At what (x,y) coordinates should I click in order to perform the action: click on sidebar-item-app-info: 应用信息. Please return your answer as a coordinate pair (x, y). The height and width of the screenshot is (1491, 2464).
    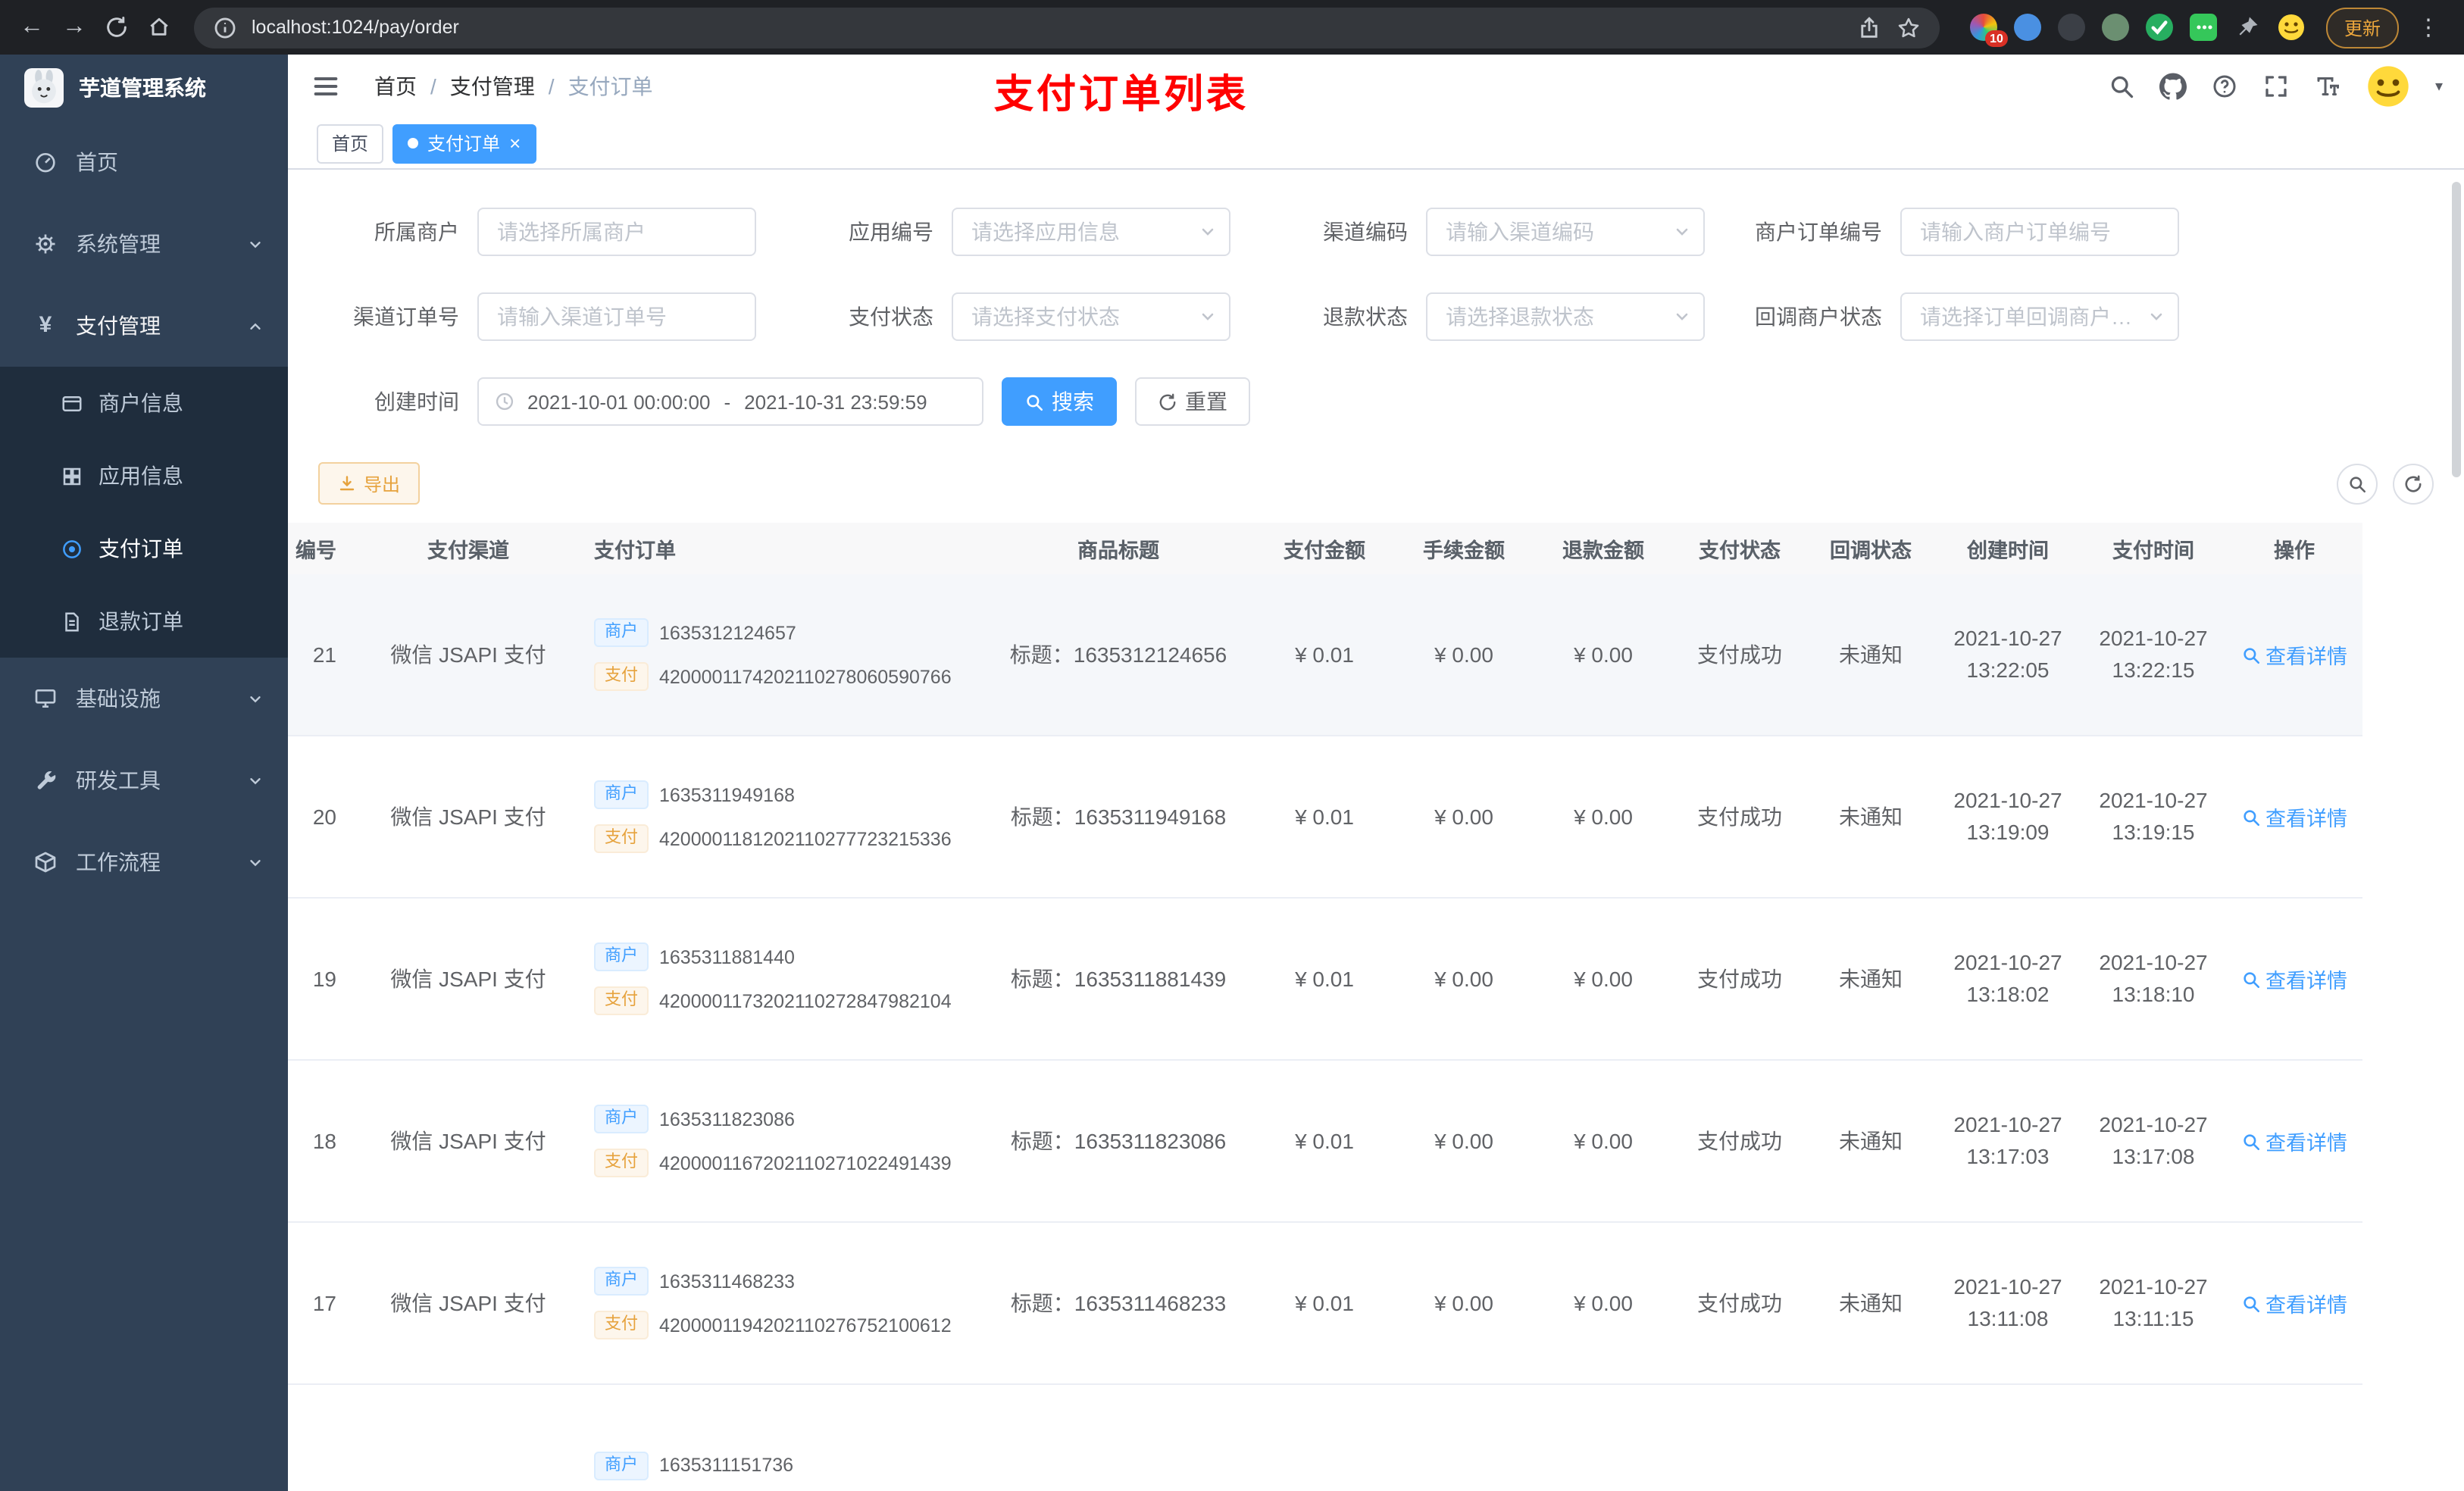
    Looking at the image, I should click on (144, 475).